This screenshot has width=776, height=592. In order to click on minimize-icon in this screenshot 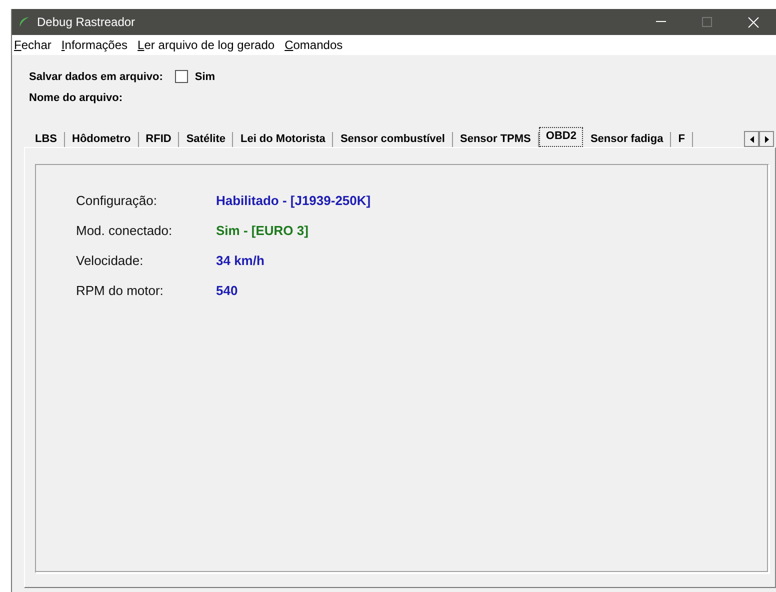, I will do `click(661, 22)`.